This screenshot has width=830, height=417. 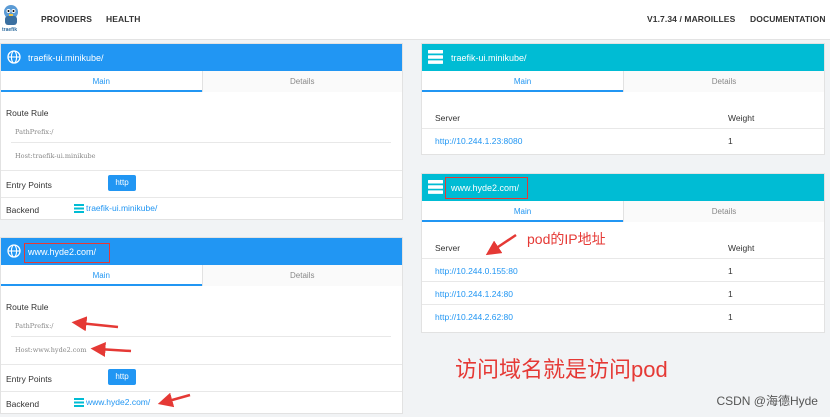 What do you see at coordinates (767, 401) in the screenshot?
I see `csdn-watermark: CSDN @海德Hyde` at bounding box center [767, 401].